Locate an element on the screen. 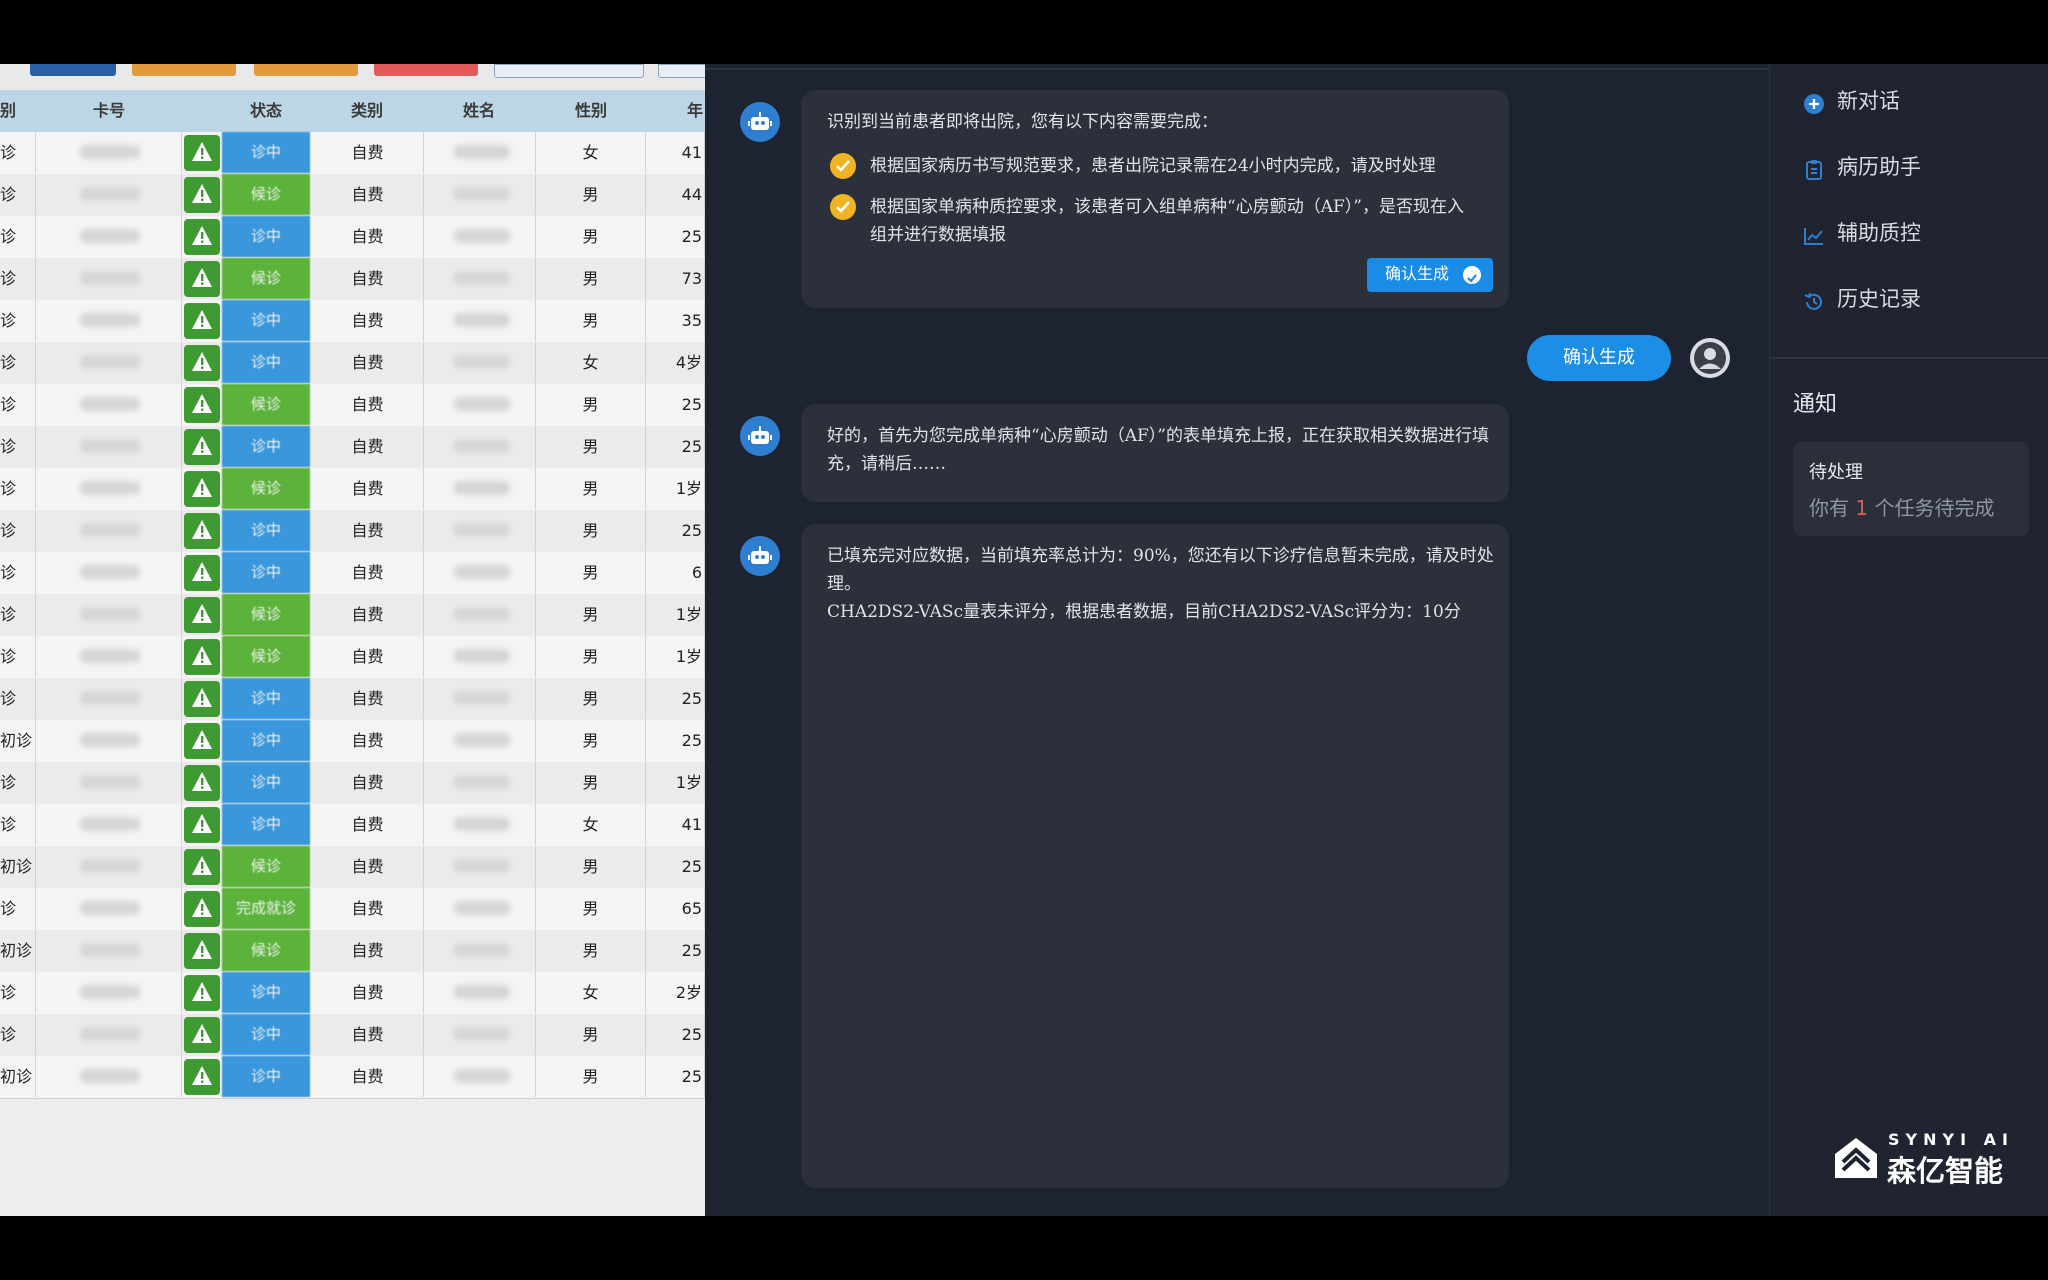  divider is located at coordinates (1909, 358).